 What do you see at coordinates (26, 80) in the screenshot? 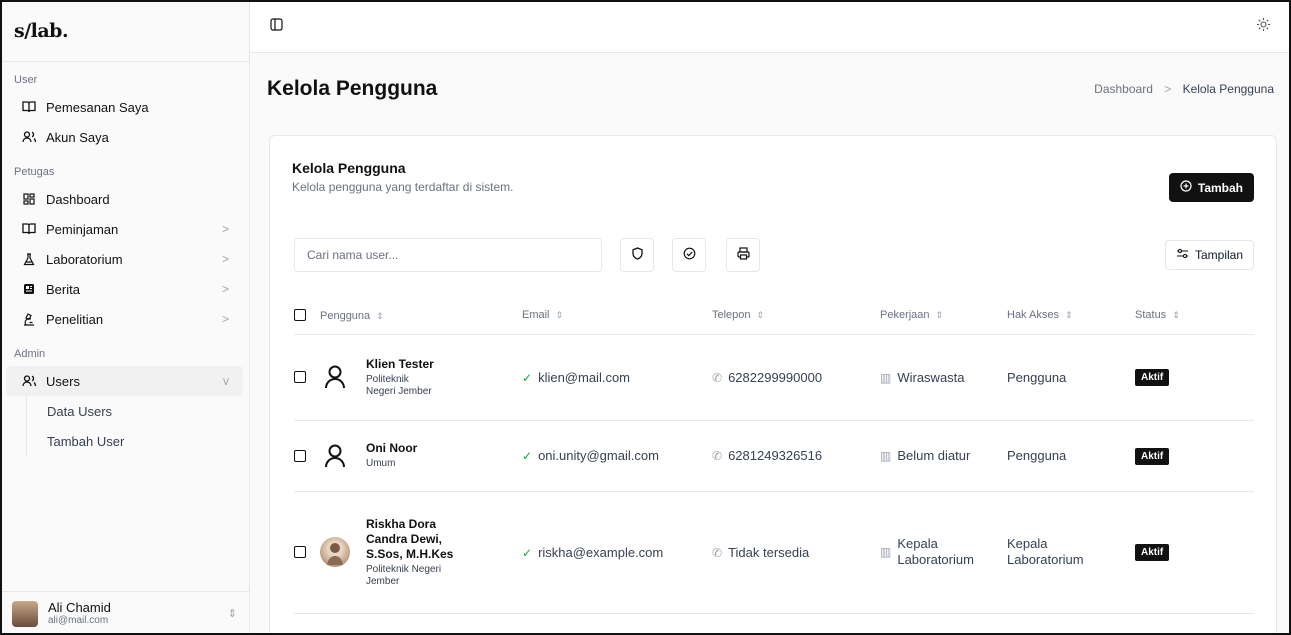
I see `section-label-user: User` at bounding box center [26, 80].